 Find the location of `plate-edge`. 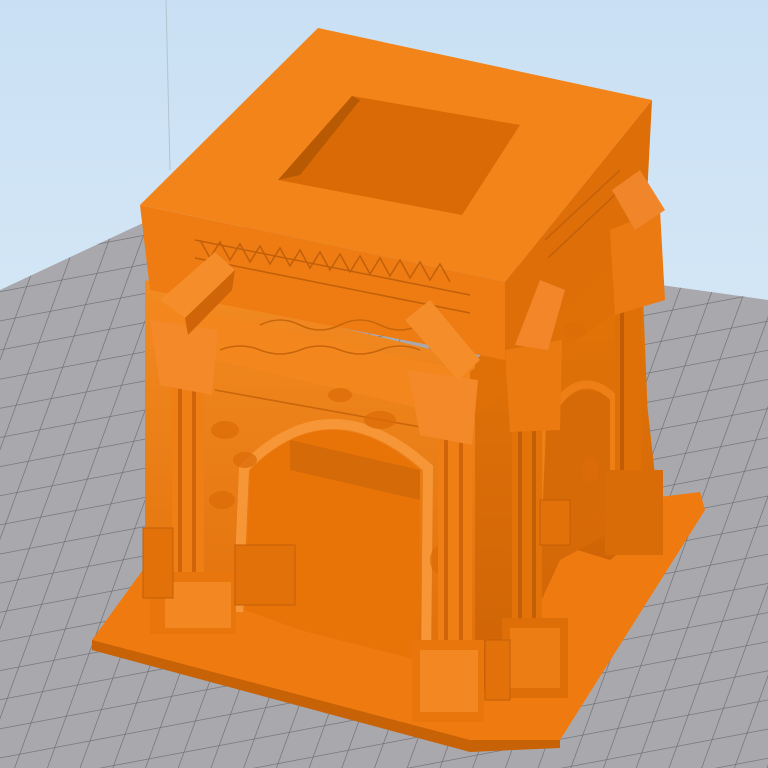

plate-edge is located at coordinates (168, 85).